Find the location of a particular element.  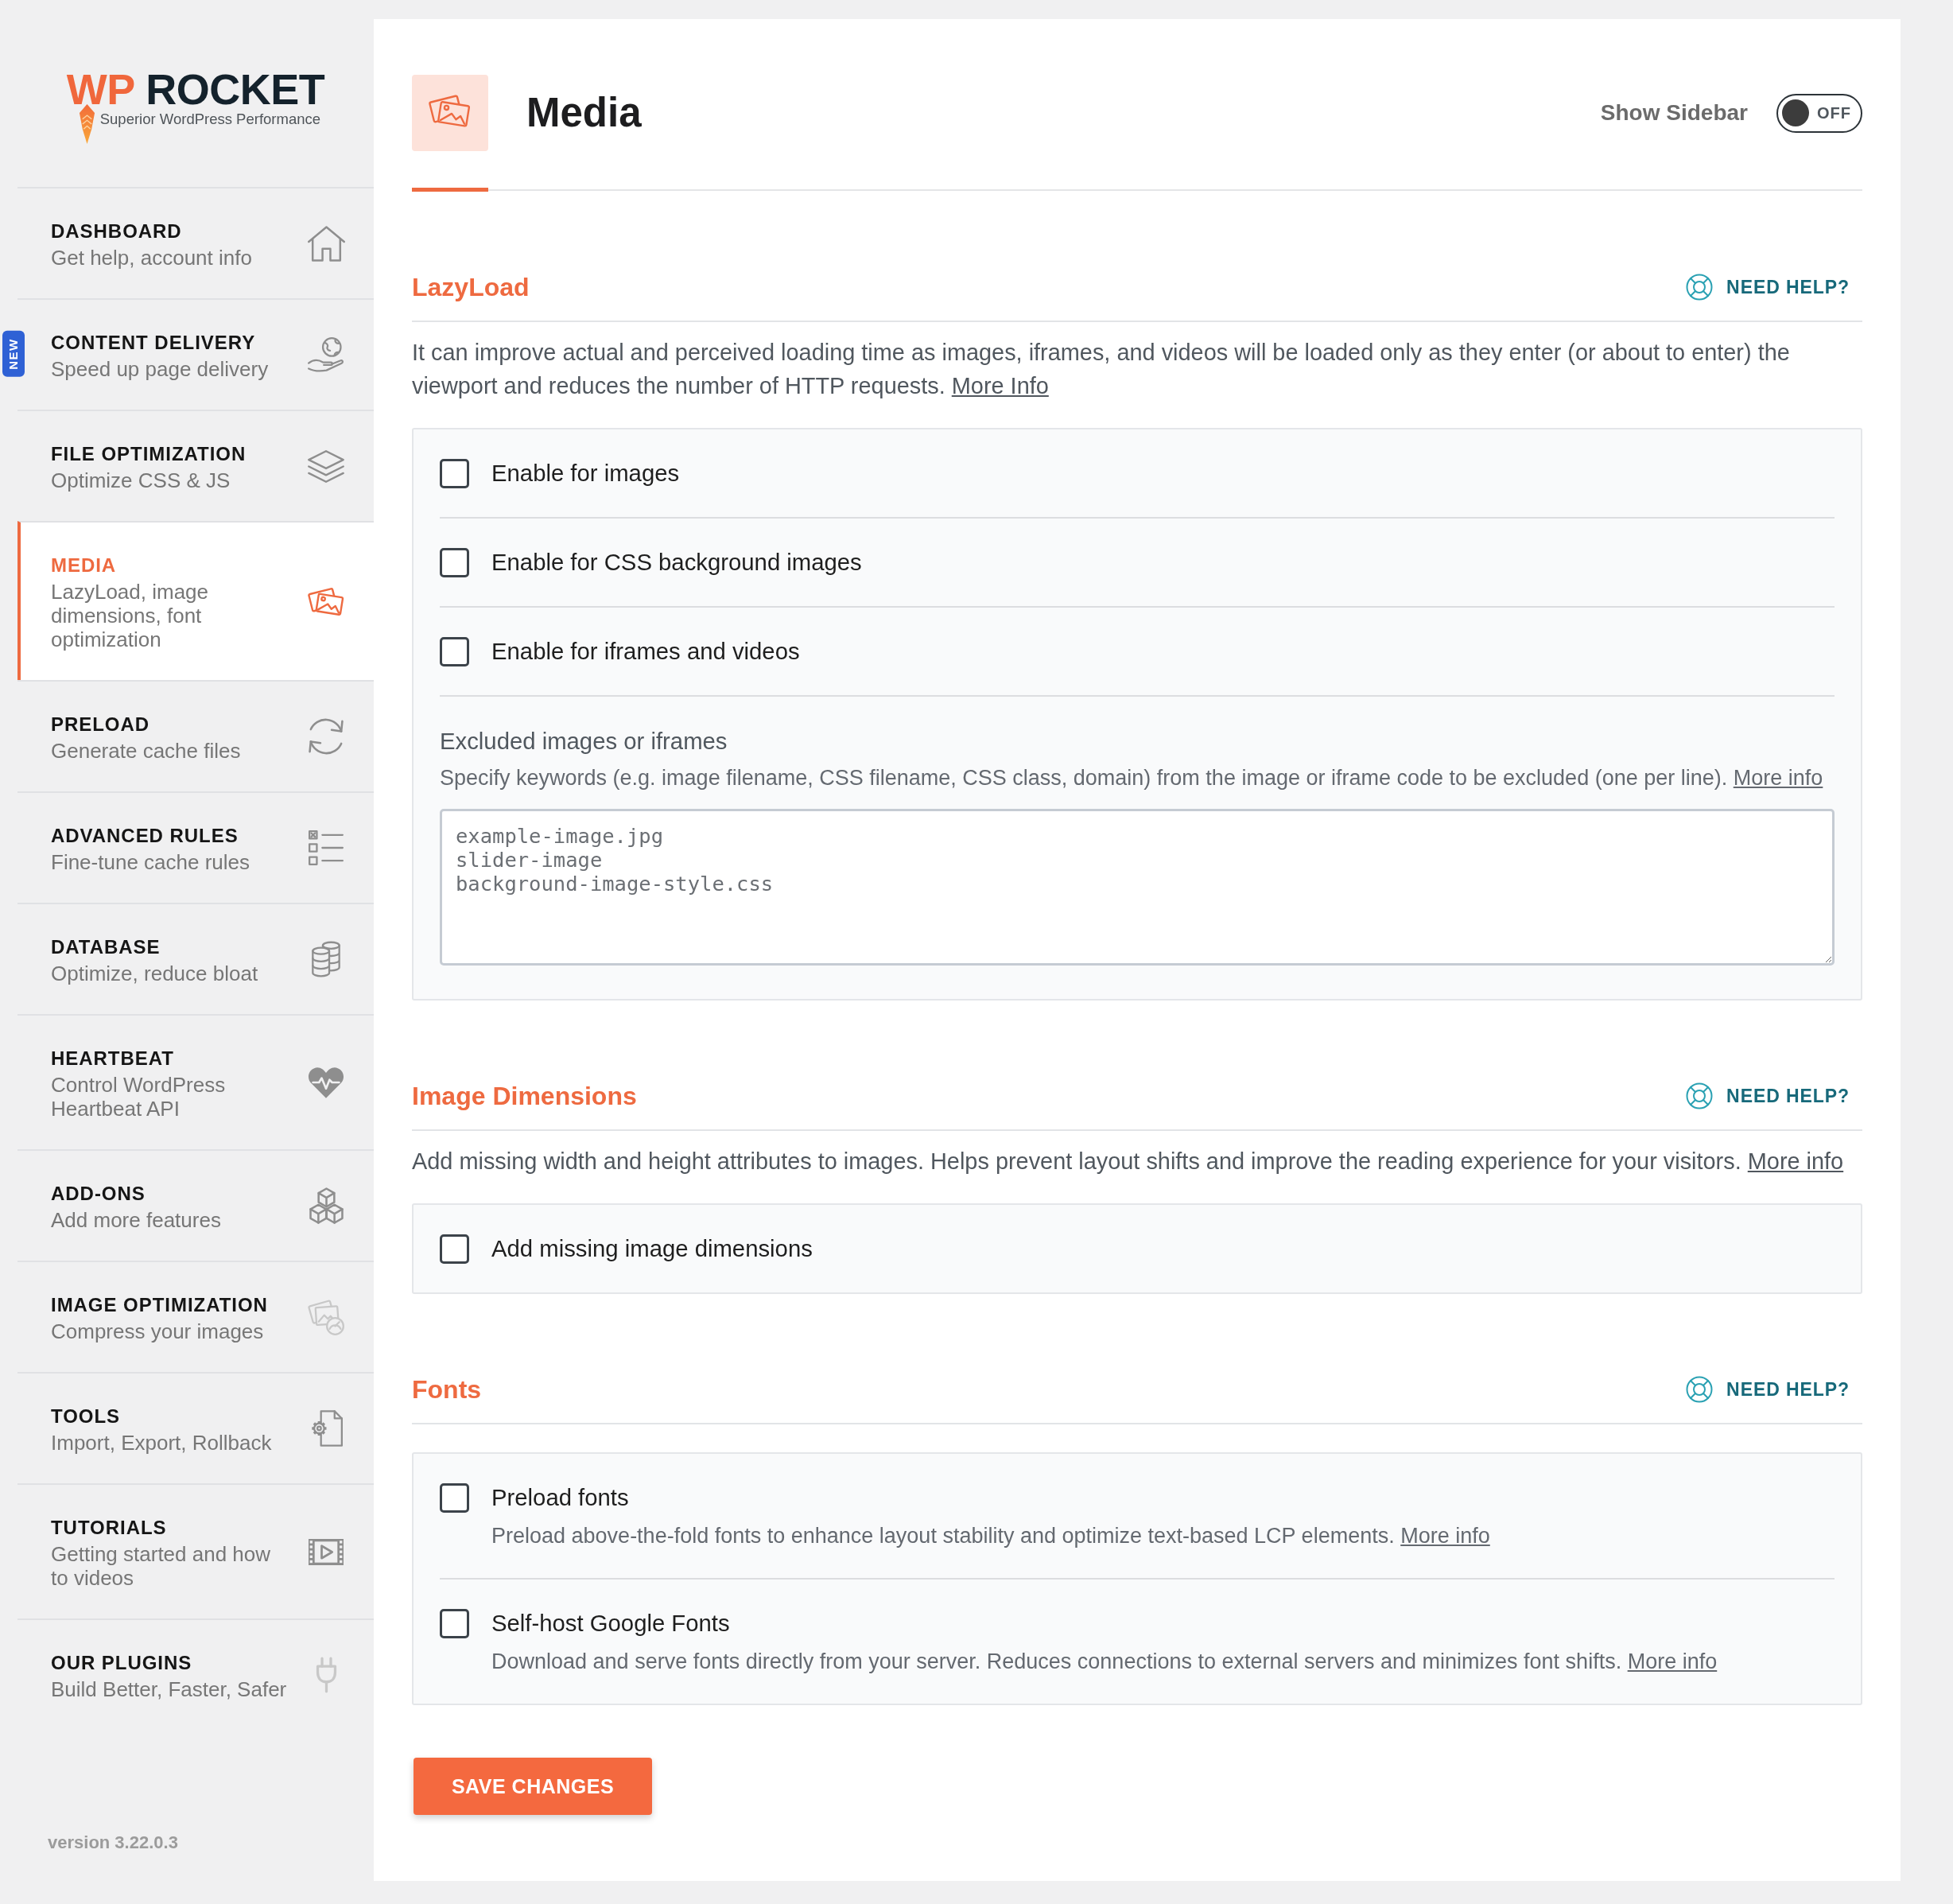

new-badge: NEW is located at coordinates (13, 354).